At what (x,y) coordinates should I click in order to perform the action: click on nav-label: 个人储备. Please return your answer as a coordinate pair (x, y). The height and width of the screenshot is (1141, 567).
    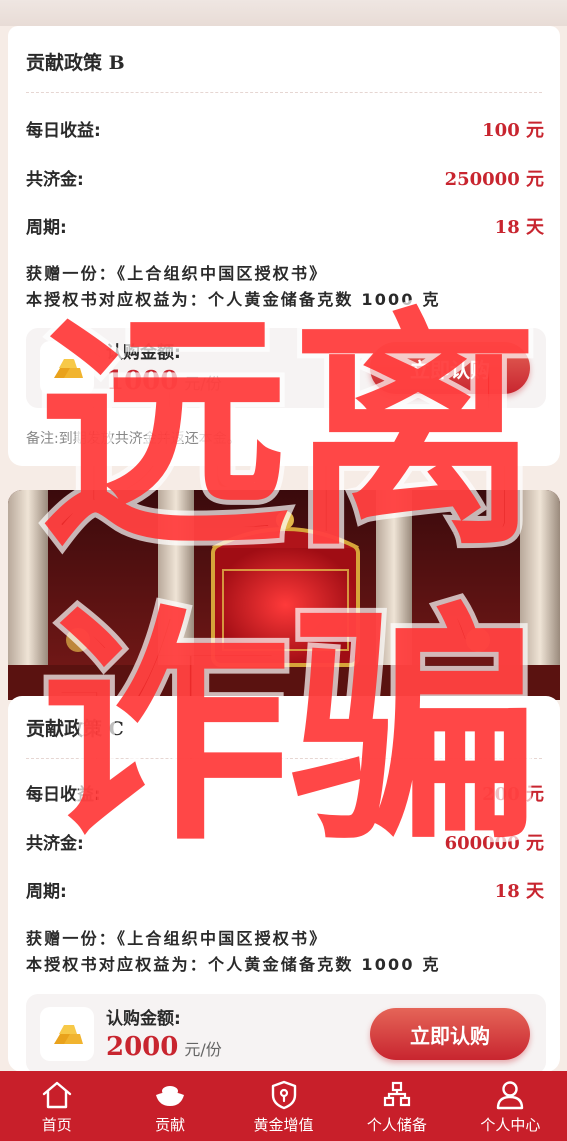
    Looking at the image, I should click on (396, 1125).